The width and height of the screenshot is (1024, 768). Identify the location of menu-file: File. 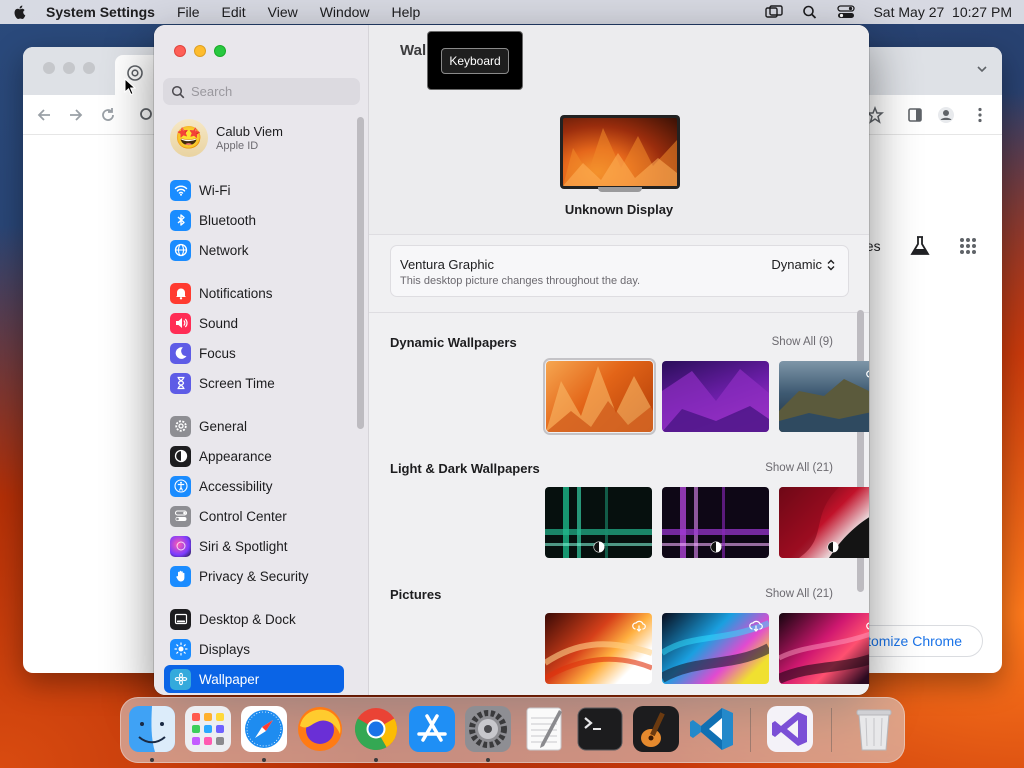
(188, 12).